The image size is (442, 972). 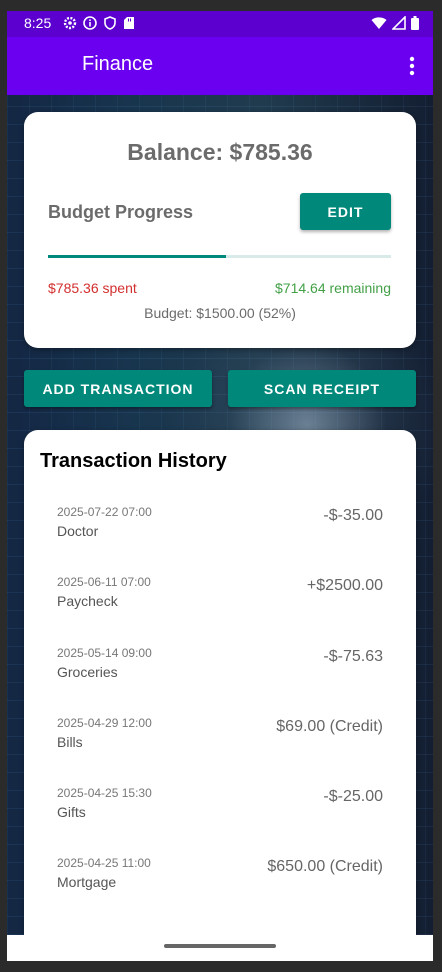 I want to click on settings-gear-icon, so click(x=70, y=23).